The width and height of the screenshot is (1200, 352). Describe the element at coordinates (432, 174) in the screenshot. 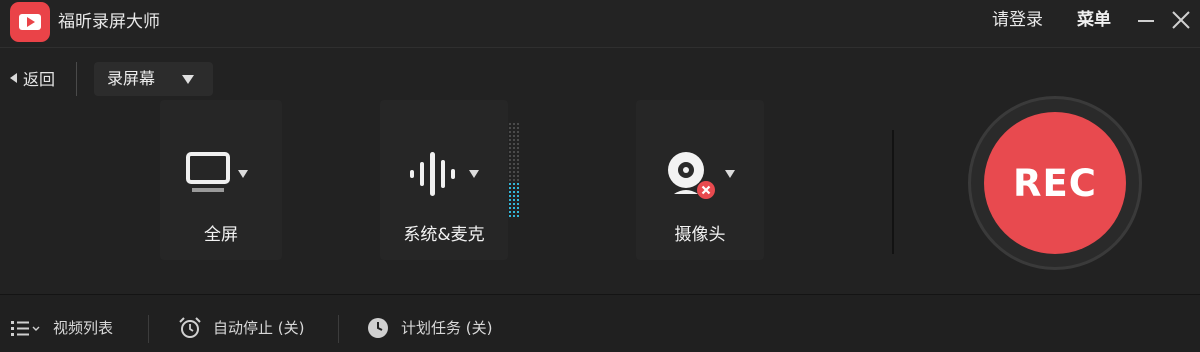

I see `audio-wave-icon` at that location.